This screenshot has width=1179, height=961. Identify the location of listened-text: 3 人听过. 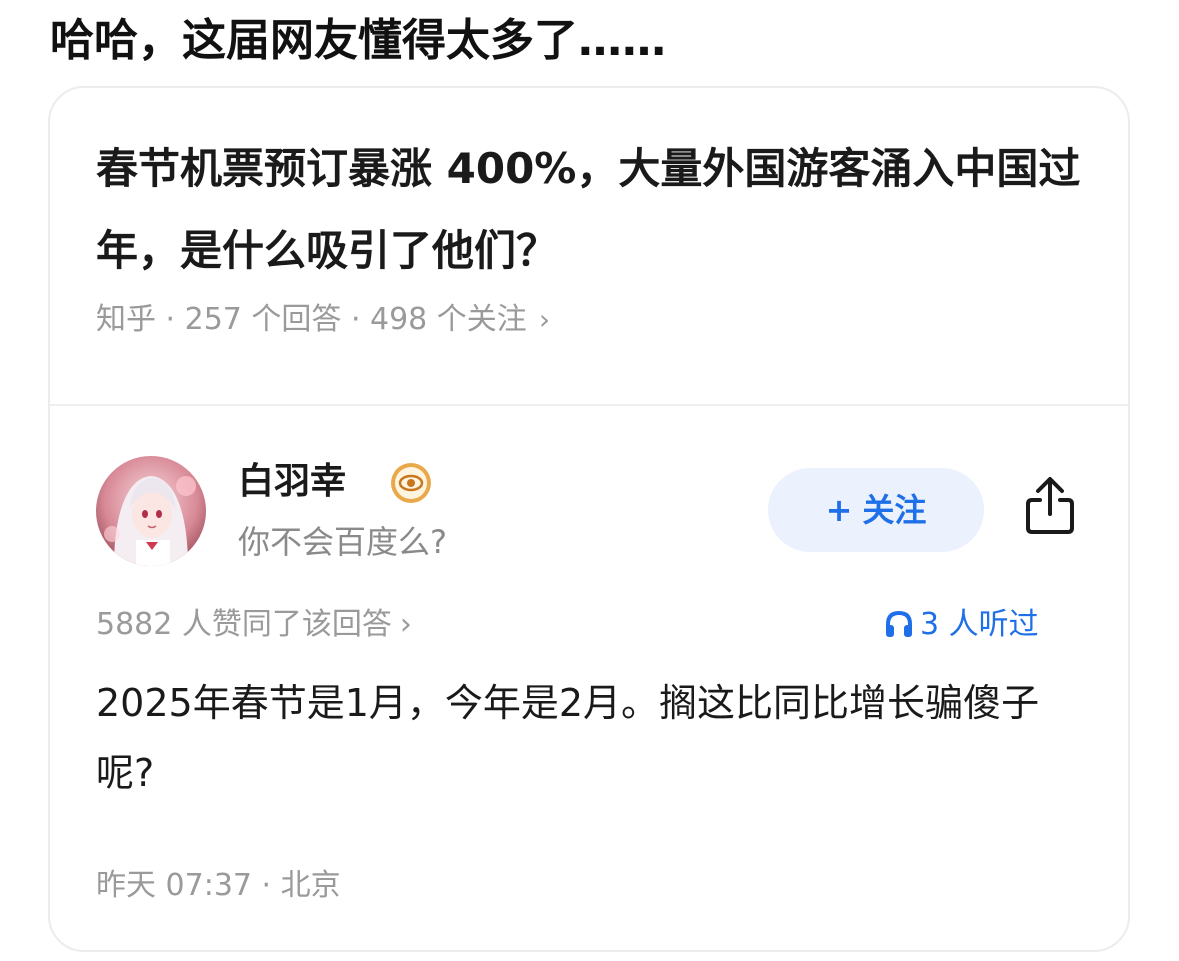
(979, 624).